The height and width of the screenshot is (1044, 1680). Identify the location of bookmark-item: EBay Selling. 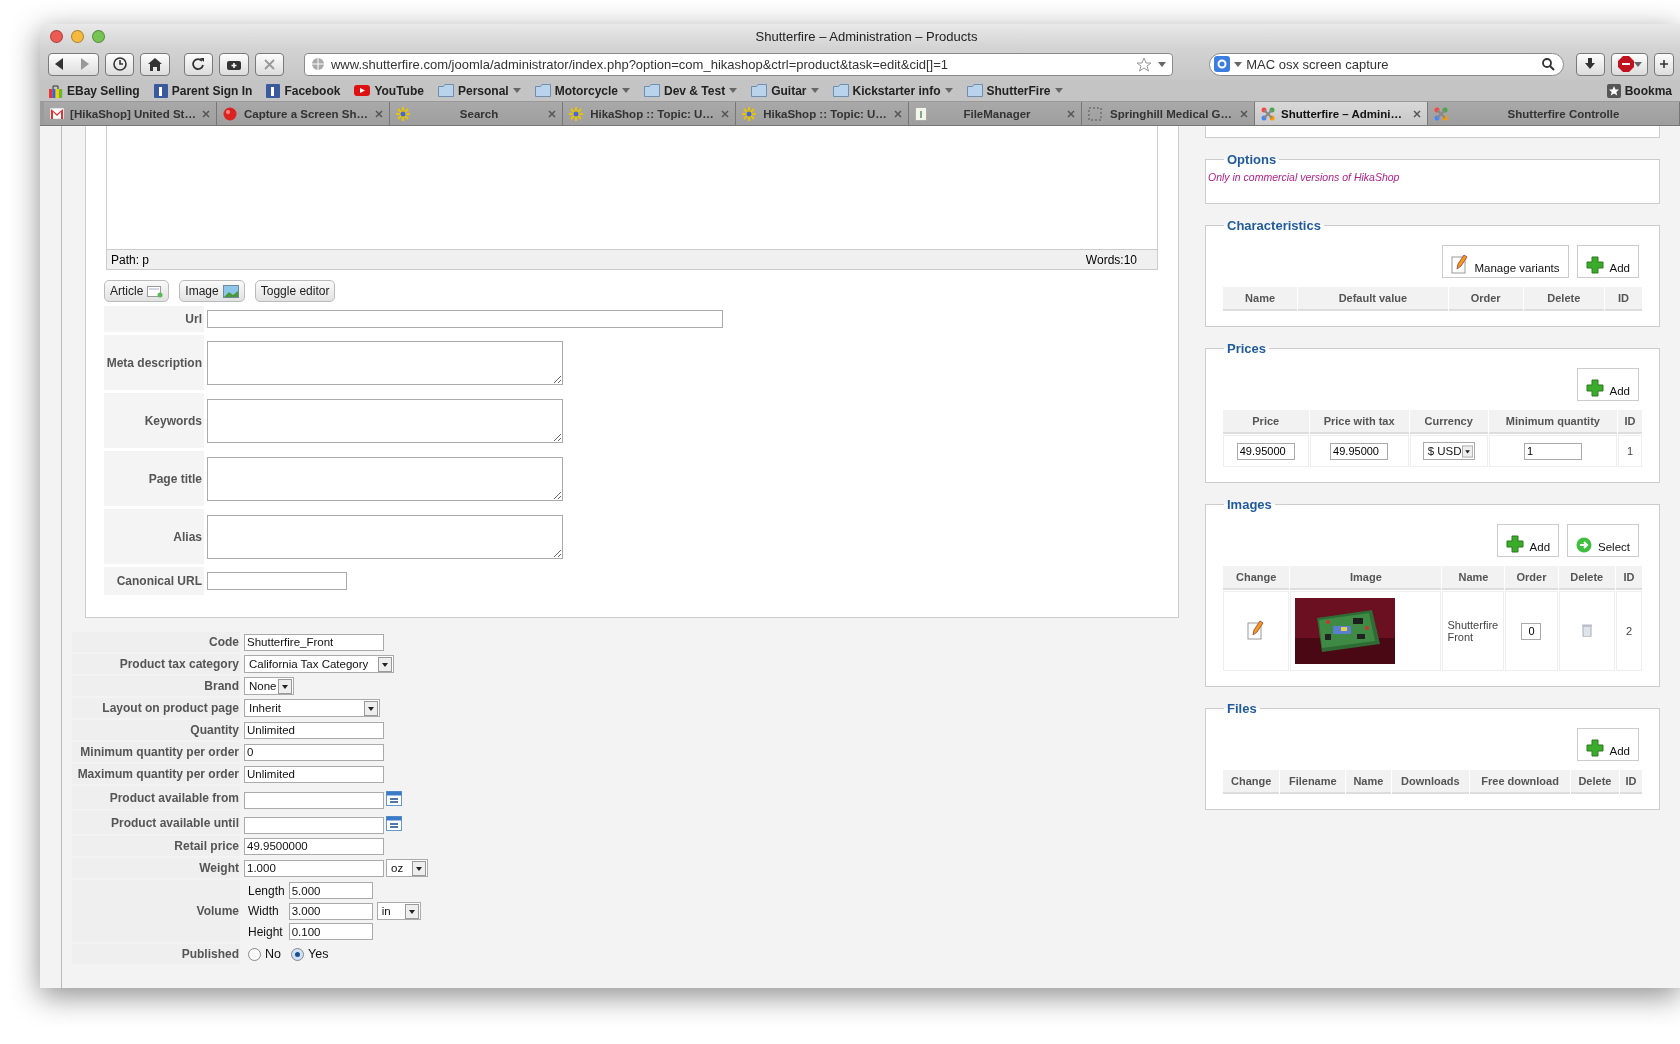
(94, 90).